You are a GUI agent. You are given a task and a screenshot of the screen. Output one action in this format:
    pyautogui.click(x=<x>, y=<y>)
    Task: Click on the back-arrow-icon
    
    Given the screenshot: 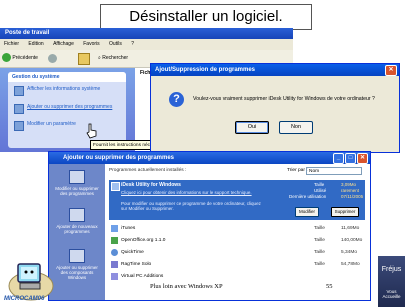 What is the action you would take?
    pyautogui.click(x=6, y=58)
    